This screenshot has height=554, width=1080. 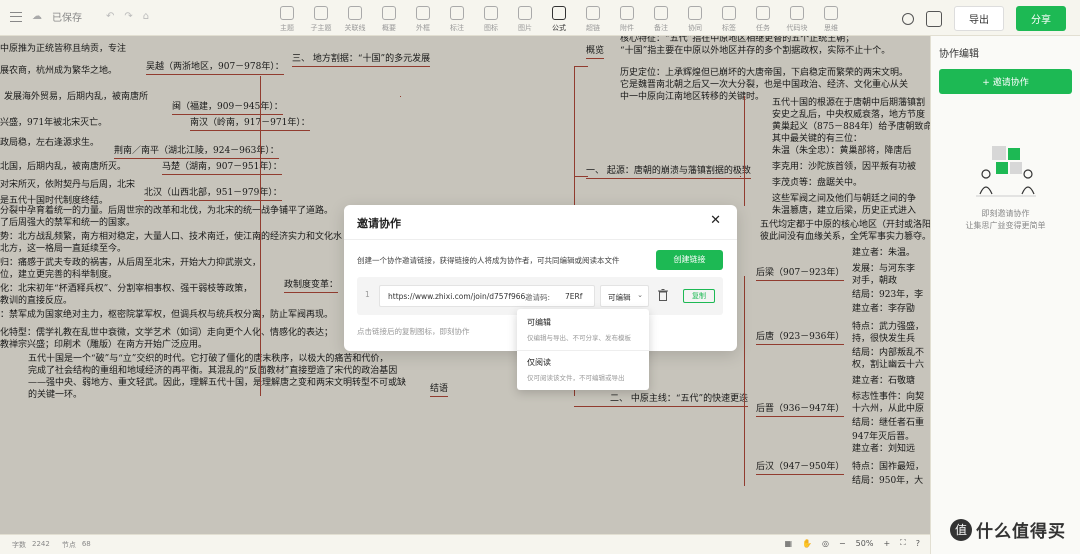 I want to click on empty-illustration, so click(x=1006, y=171).